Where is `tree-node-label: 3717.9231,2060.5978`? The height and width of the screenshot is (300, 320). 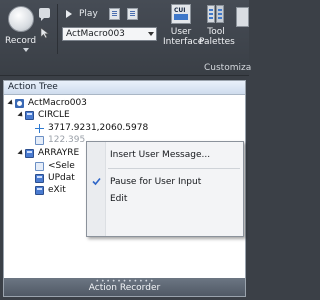
tree-node-label: 3717.9231,2060.5978 is located at coordinates (98, 128).